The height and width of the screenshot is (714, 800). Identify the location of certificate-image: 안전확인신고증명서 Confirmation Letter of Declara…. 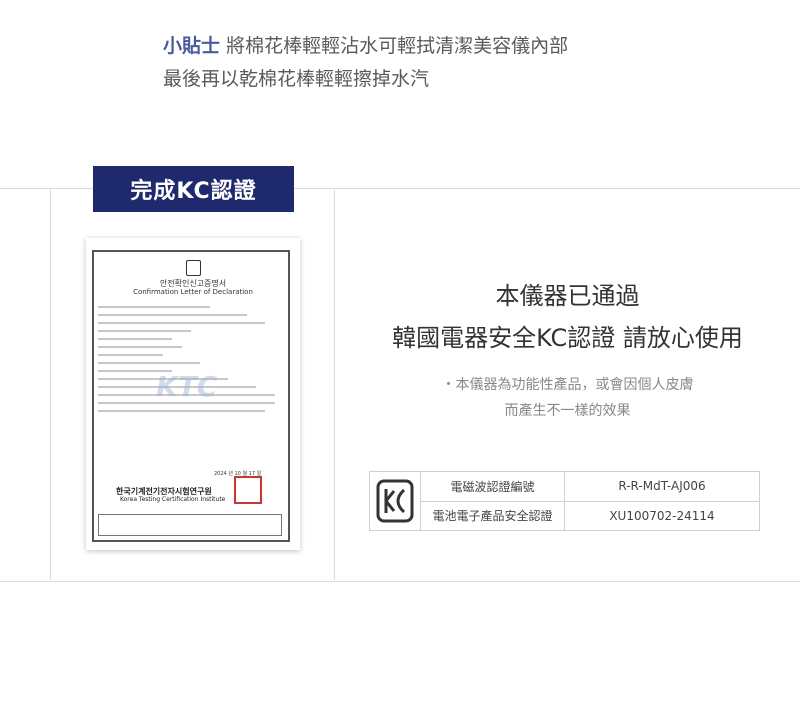
(193, 394).